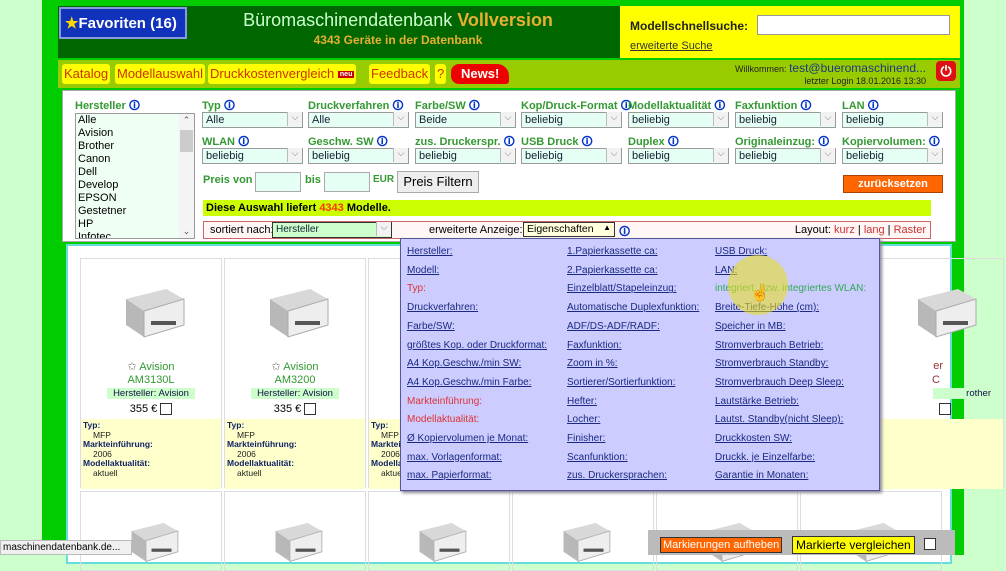  What do you see at coordinates (449, 475) in the screenshot?
I see `property-link: max. Papierformat:` at bounding box center [449, 475].